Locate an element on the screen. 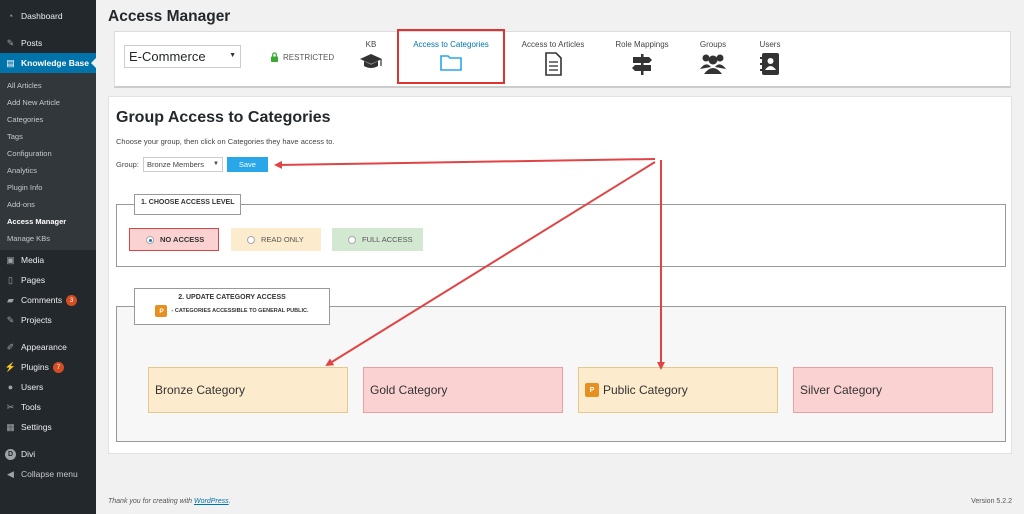 The image size is (1024, 514). group-select-value: Bronze Members is located at coordinates (175, 164).